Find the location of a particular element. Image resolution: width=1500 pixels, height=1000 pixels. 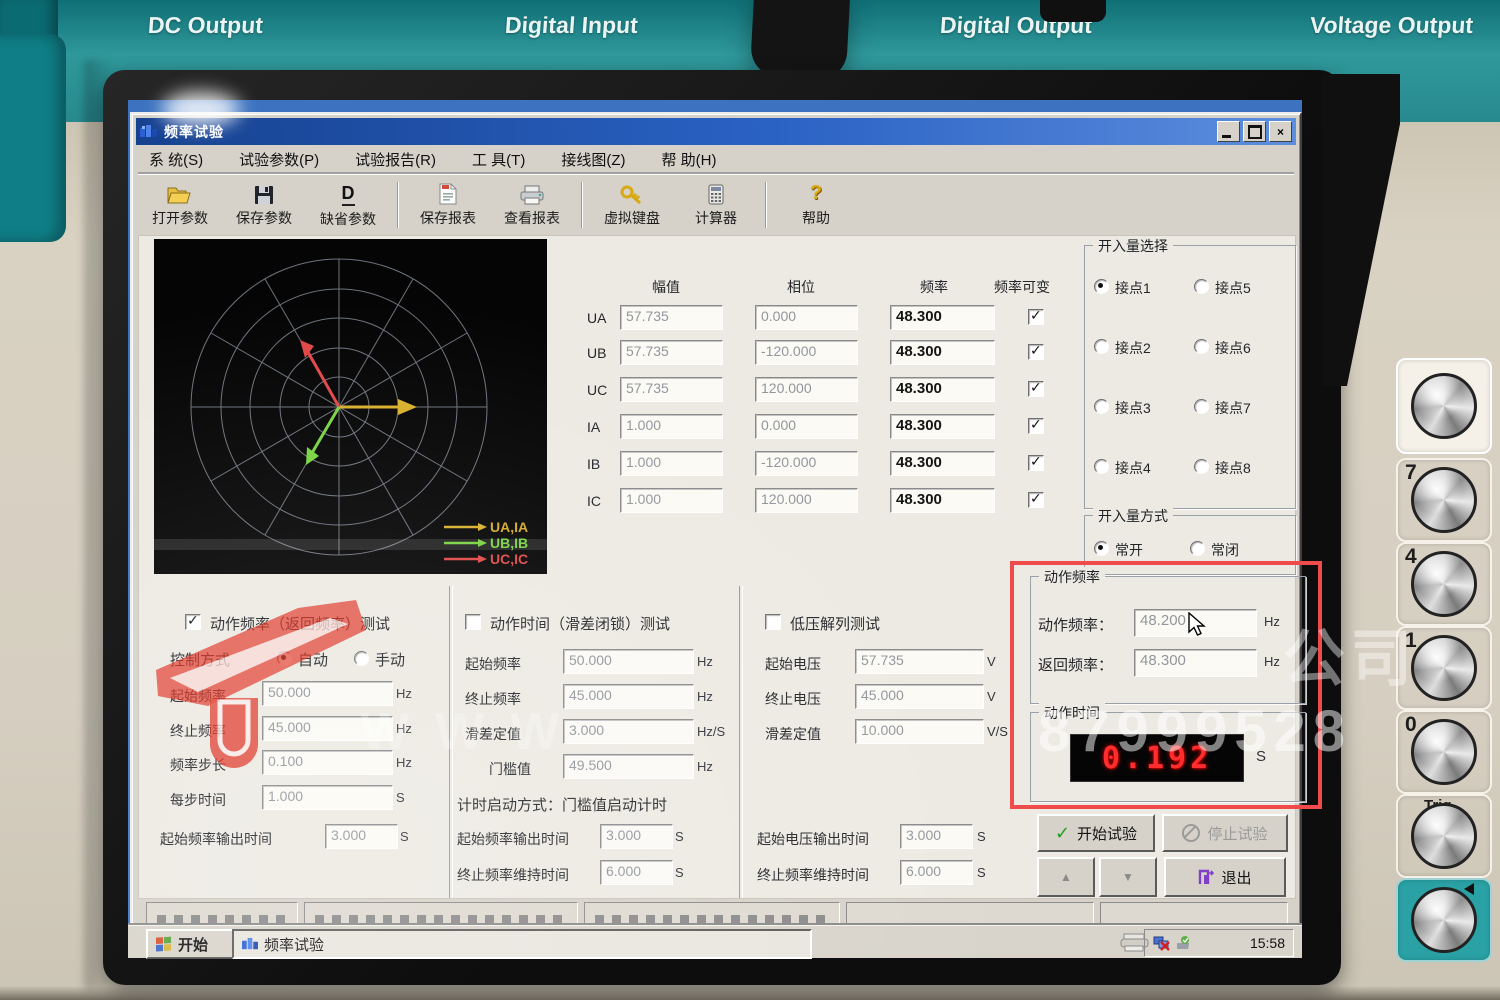

time-test-title: 动作时间（滑差闭锁）测试 is located at coordinates (580, 623).